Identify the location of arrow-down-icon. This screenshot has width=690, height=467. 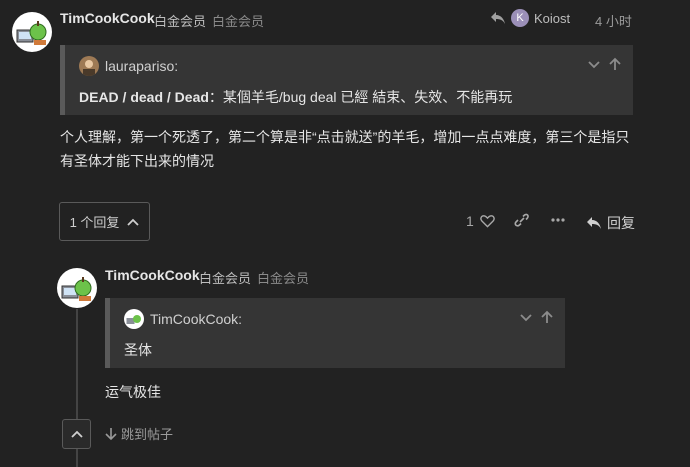
(111, 433).